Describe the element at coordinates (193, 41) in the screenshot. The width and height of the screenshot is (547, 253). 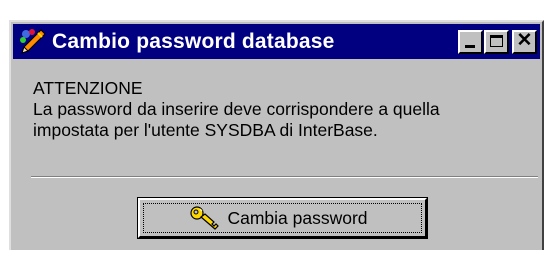
I see `window-title: Cambio password database` at that location.